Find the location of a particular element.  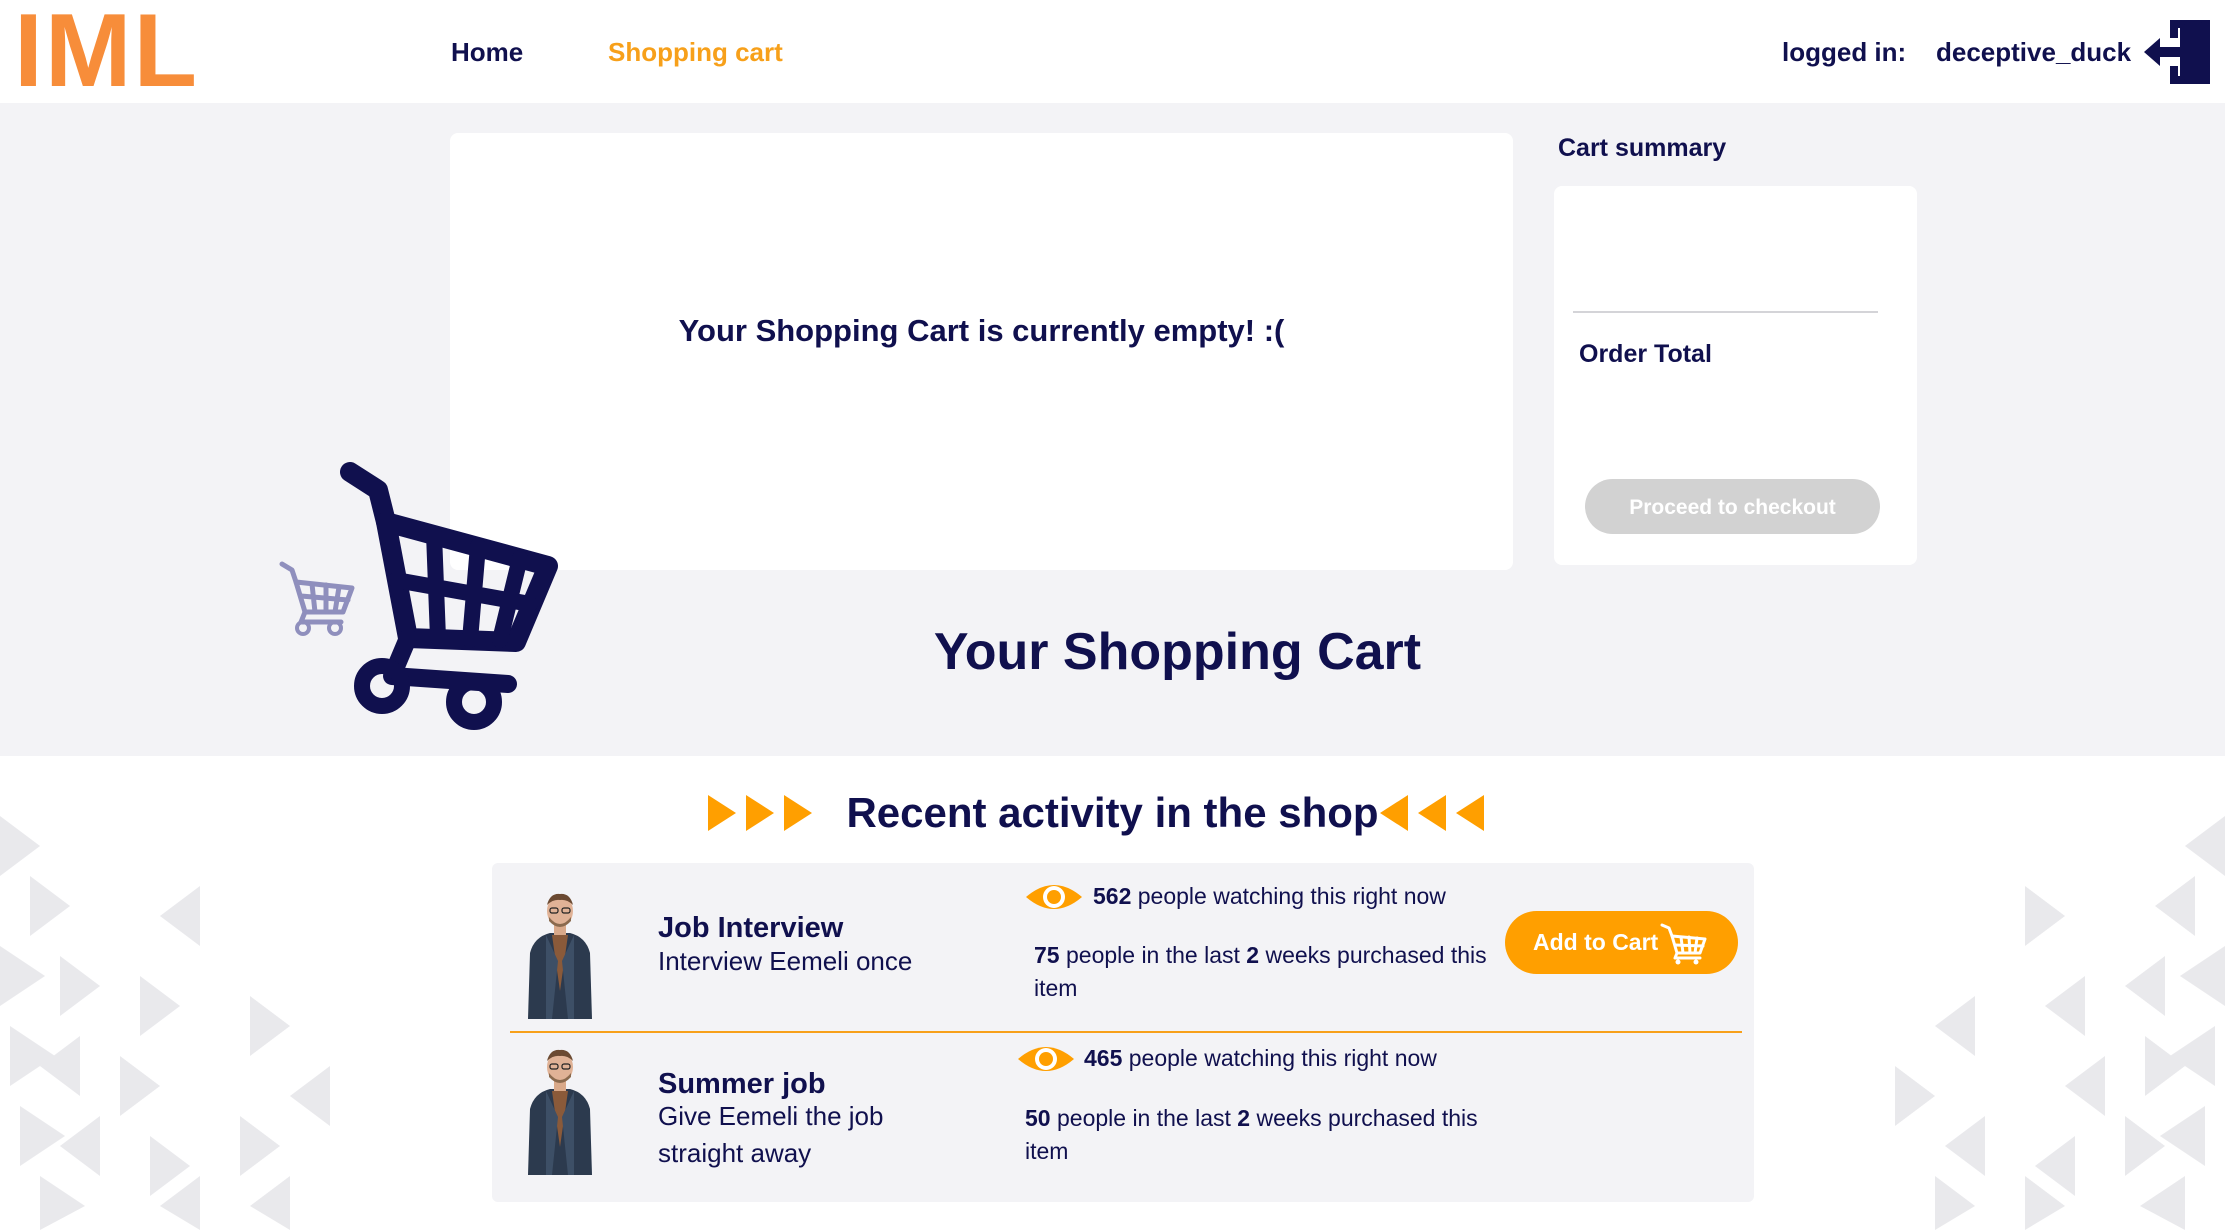

activity-heading: Recent activity in the shop is located at coordinates (1112, 812).